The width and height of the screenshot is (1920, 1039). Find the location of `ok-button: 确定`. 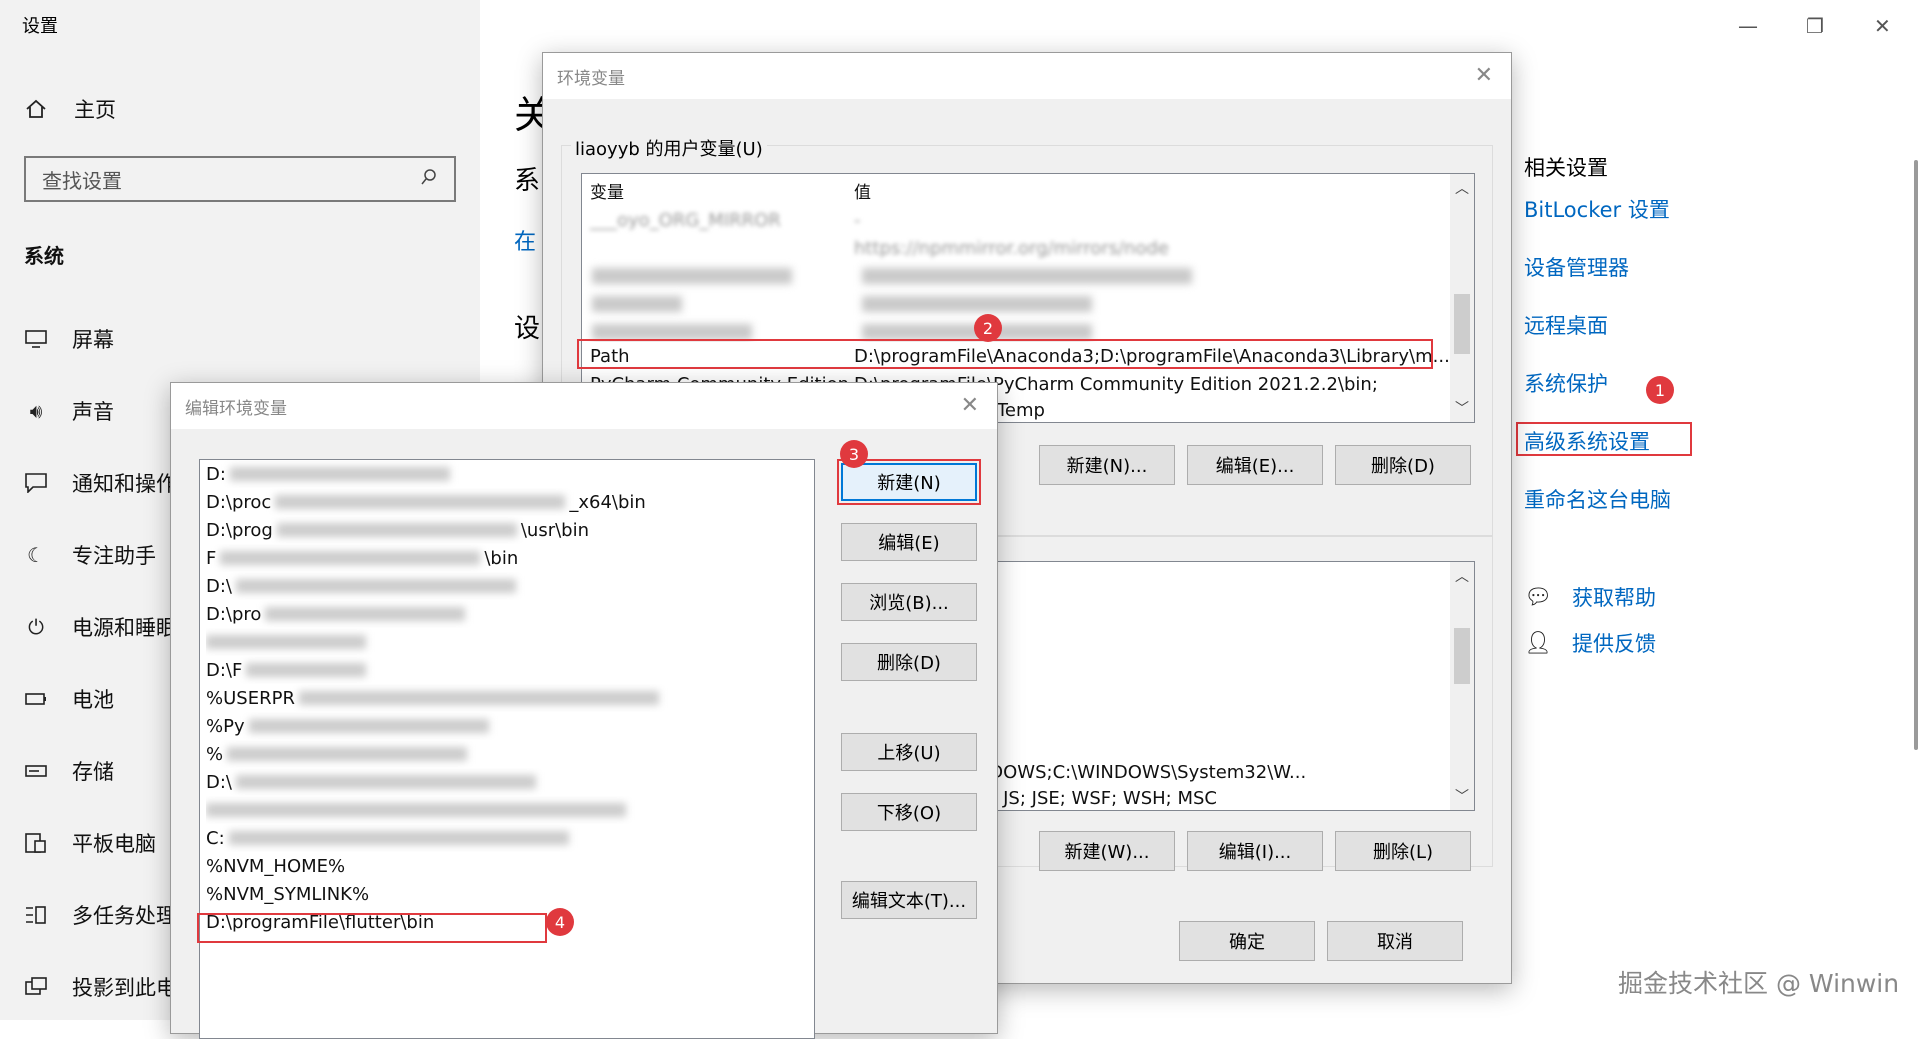

ok-button: 确定 is located at coordinates (1247, 941).